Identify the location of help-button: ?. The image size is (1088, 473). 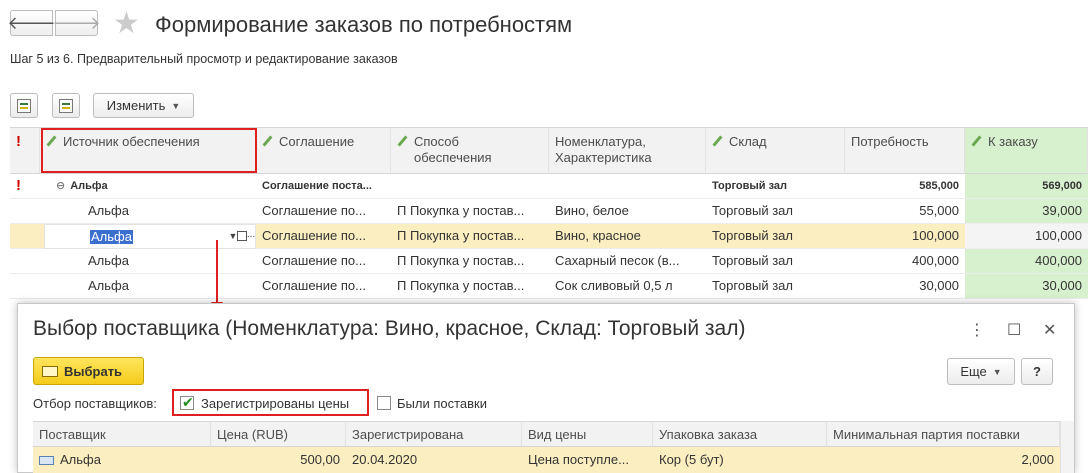
(1037, 371).